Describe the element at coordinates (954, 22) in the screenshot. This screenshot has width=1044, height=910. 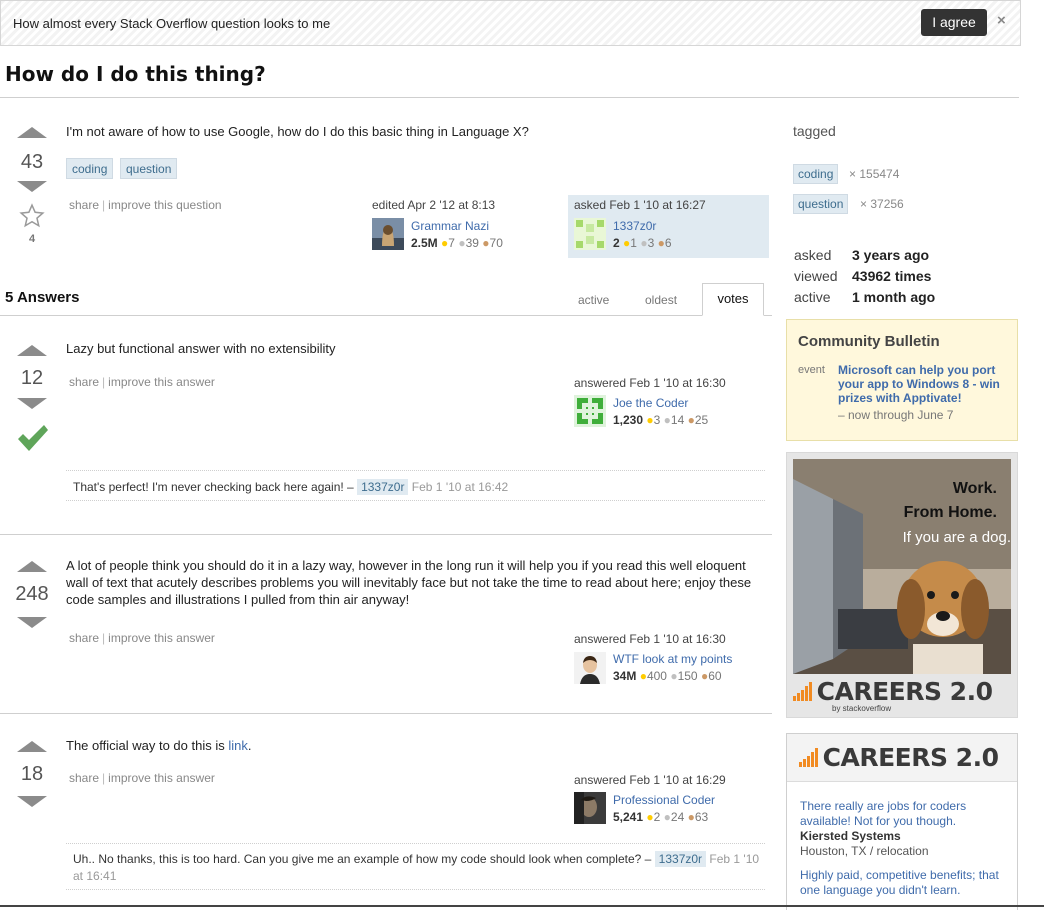
I see `agree-button: I agree` at that location.